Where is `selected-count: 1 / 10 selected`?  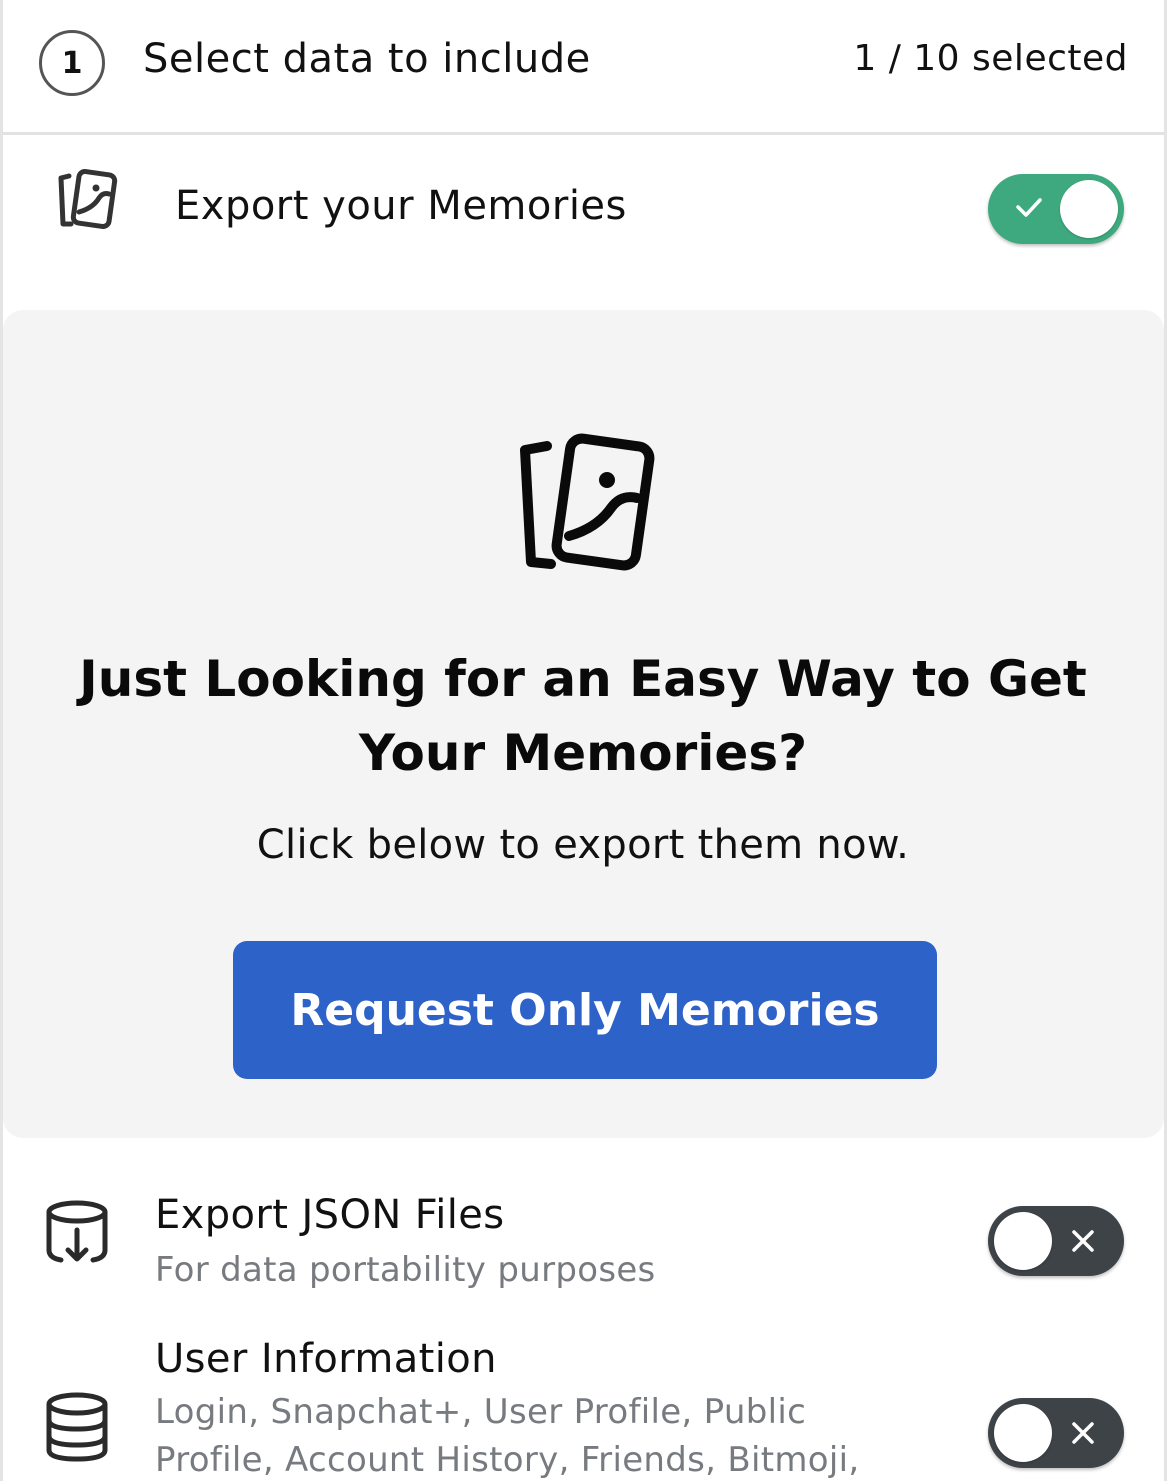 selected-count: 1 / 10 selected is located at coordinates (990, 58).